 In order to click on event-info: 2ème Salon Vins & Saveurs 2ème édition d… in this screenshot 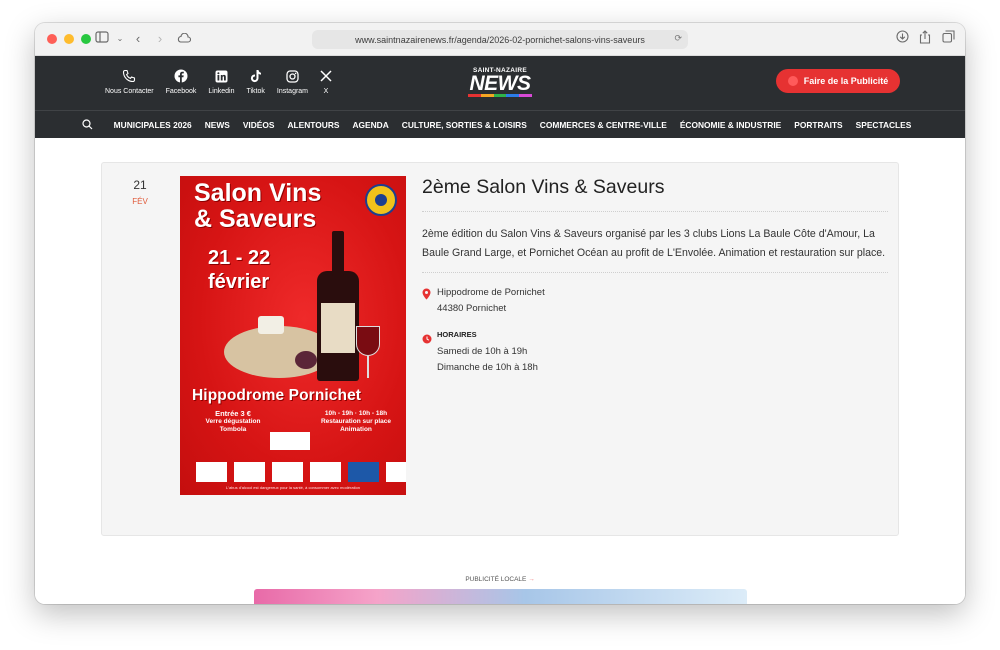, I will do `click(655, 276)`.